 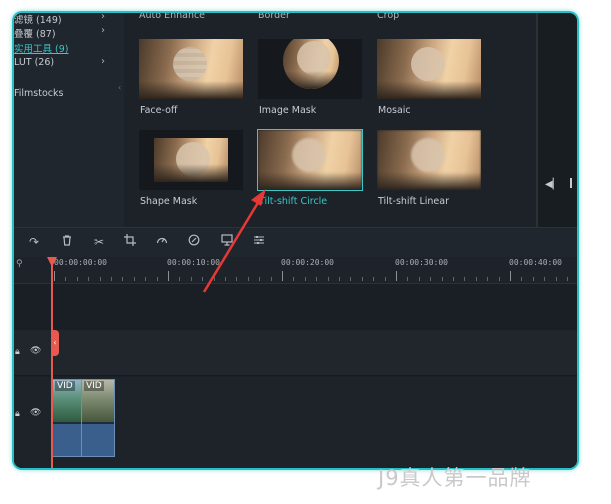 What do you see at coordinates (130, 242) in the screenshot?
I see `crop-icon` at bounding box center [130, 242].